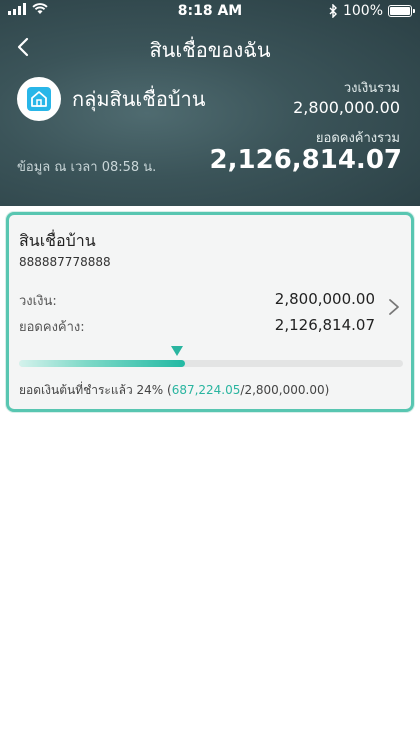 This screenshot has width=420, height=748. Describe the element at coordinates (401, 11) in the screenshot. I see `battery-icon` at that location.